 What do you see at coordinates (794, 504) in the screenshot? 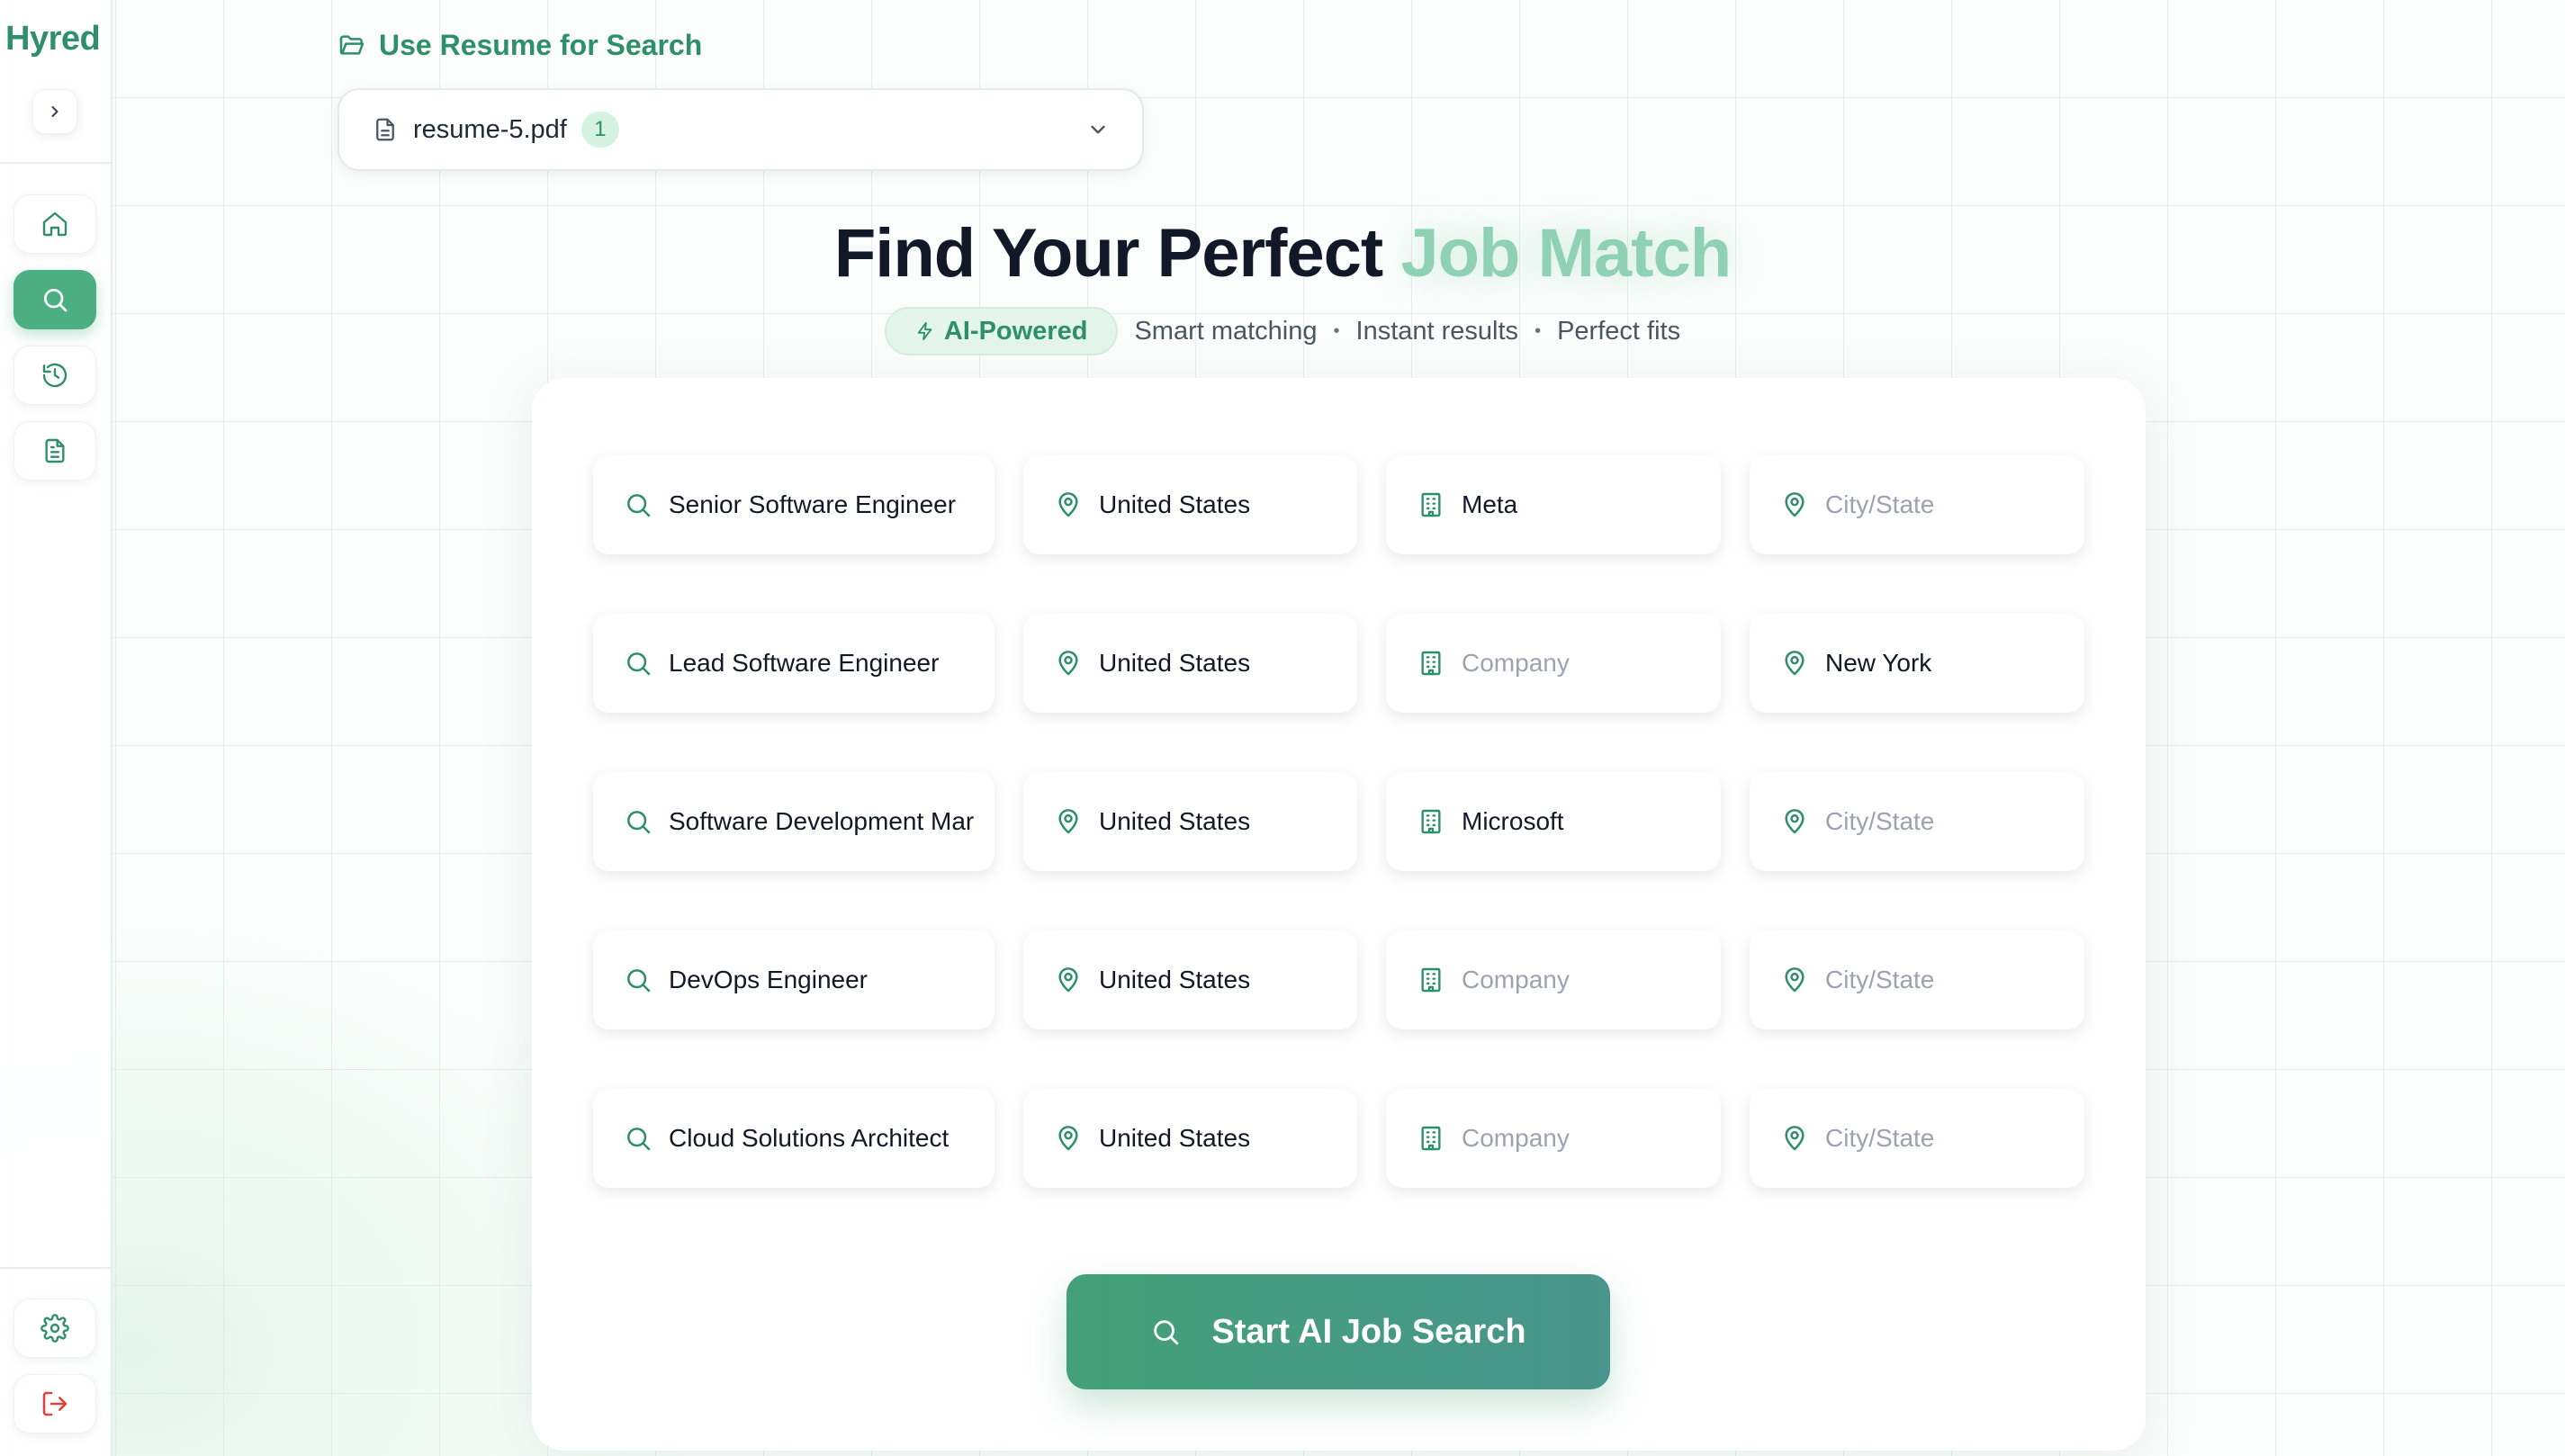
I see `job-title-input: Senior Software Engineer` at bounding box center [794, 504].